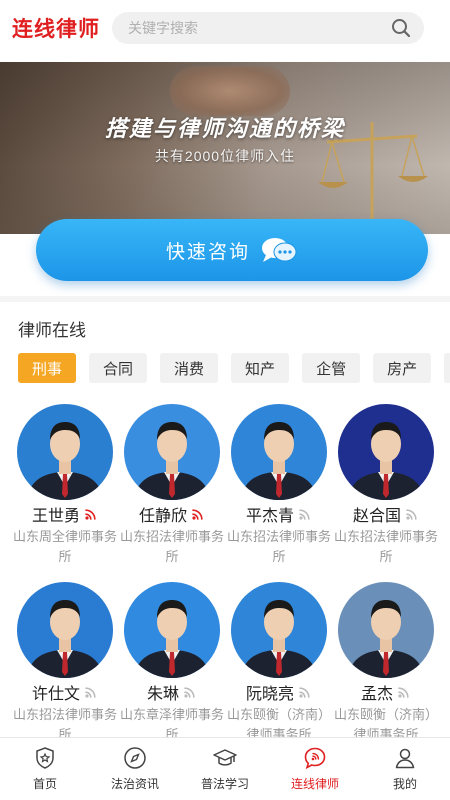  I want to click on nav-home: 首页, so click(45, 769).